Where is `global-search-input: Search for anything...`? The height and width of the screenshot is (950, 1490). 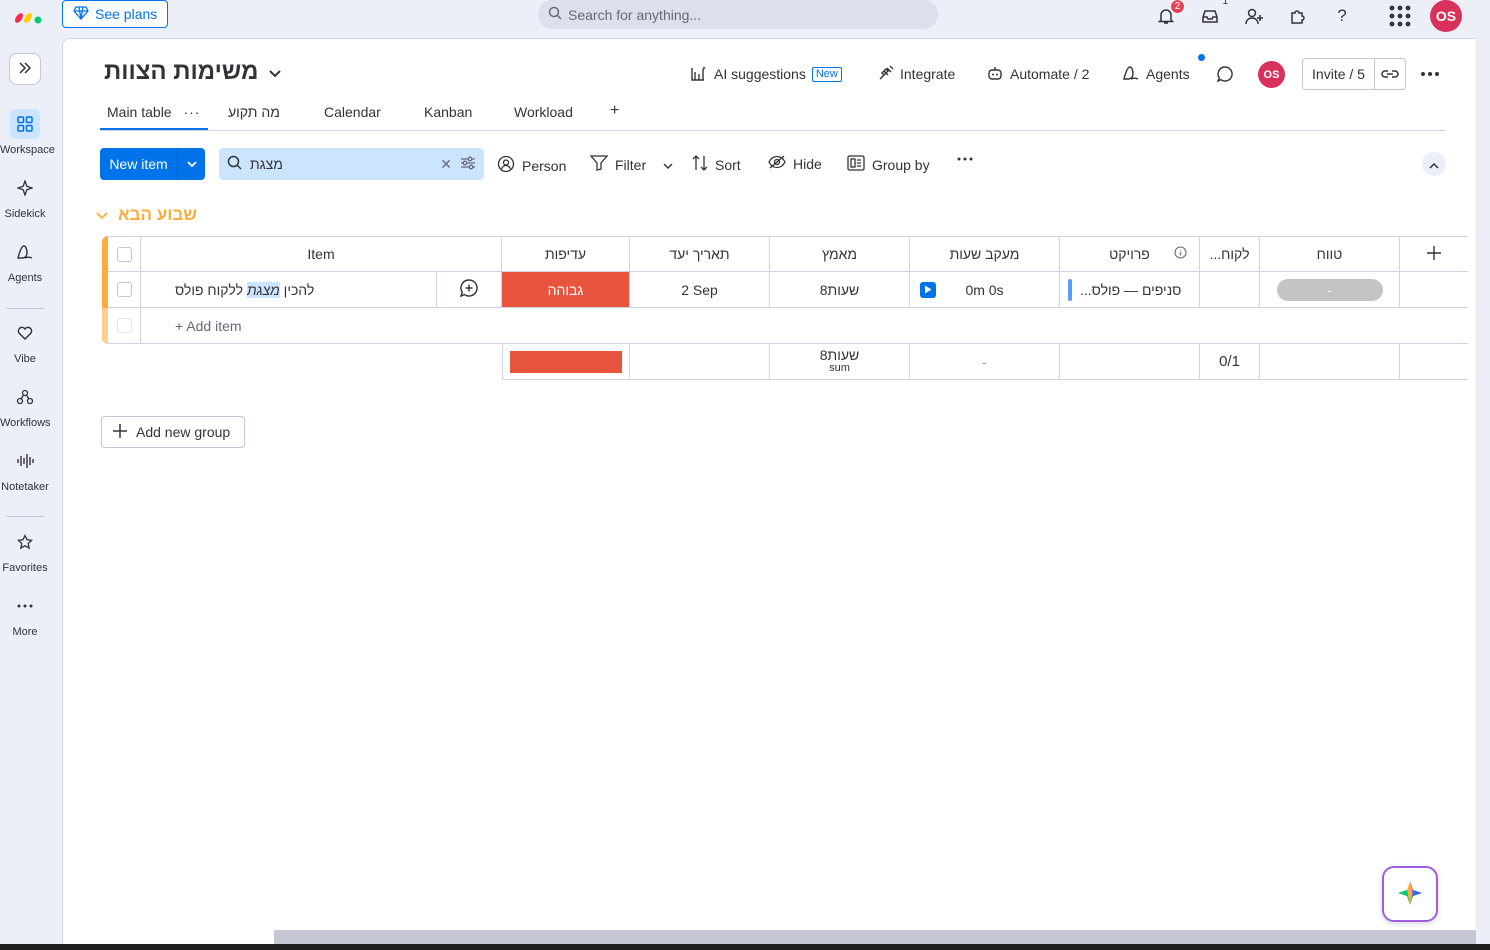 global-search-input: Search for anything... is located at coordinates (738, 14).